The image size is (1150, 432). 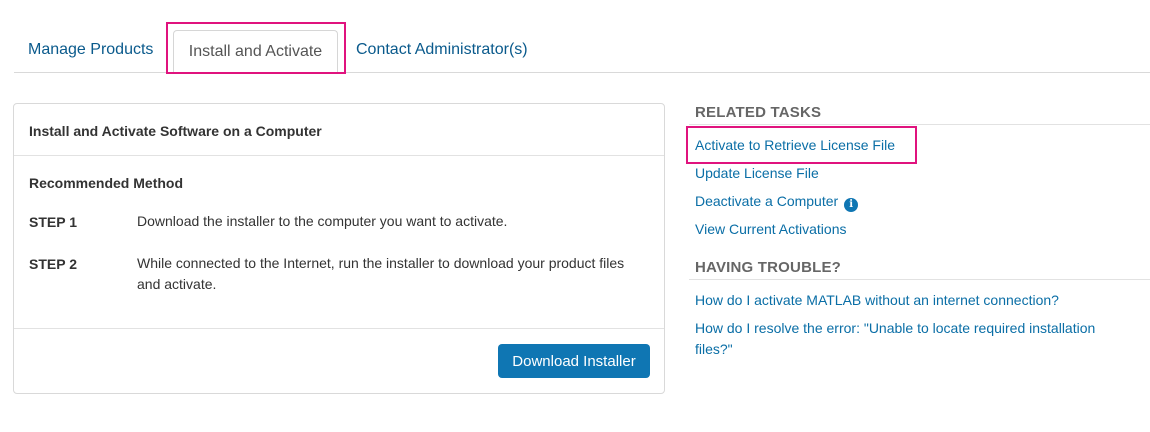 I want to click on link-deactivate-computer: Deactivate a Computer, so click(x=766, y=201).